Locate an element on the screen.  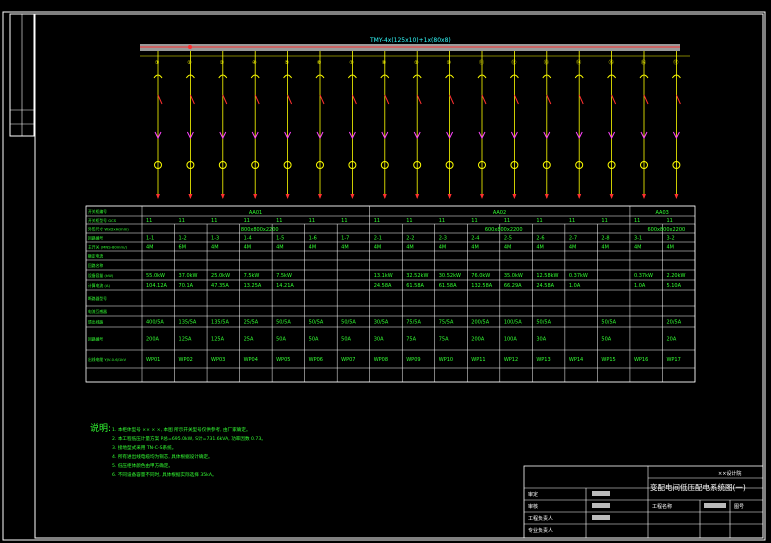
cell-ct: 125A is located at coordinates (218, 340).